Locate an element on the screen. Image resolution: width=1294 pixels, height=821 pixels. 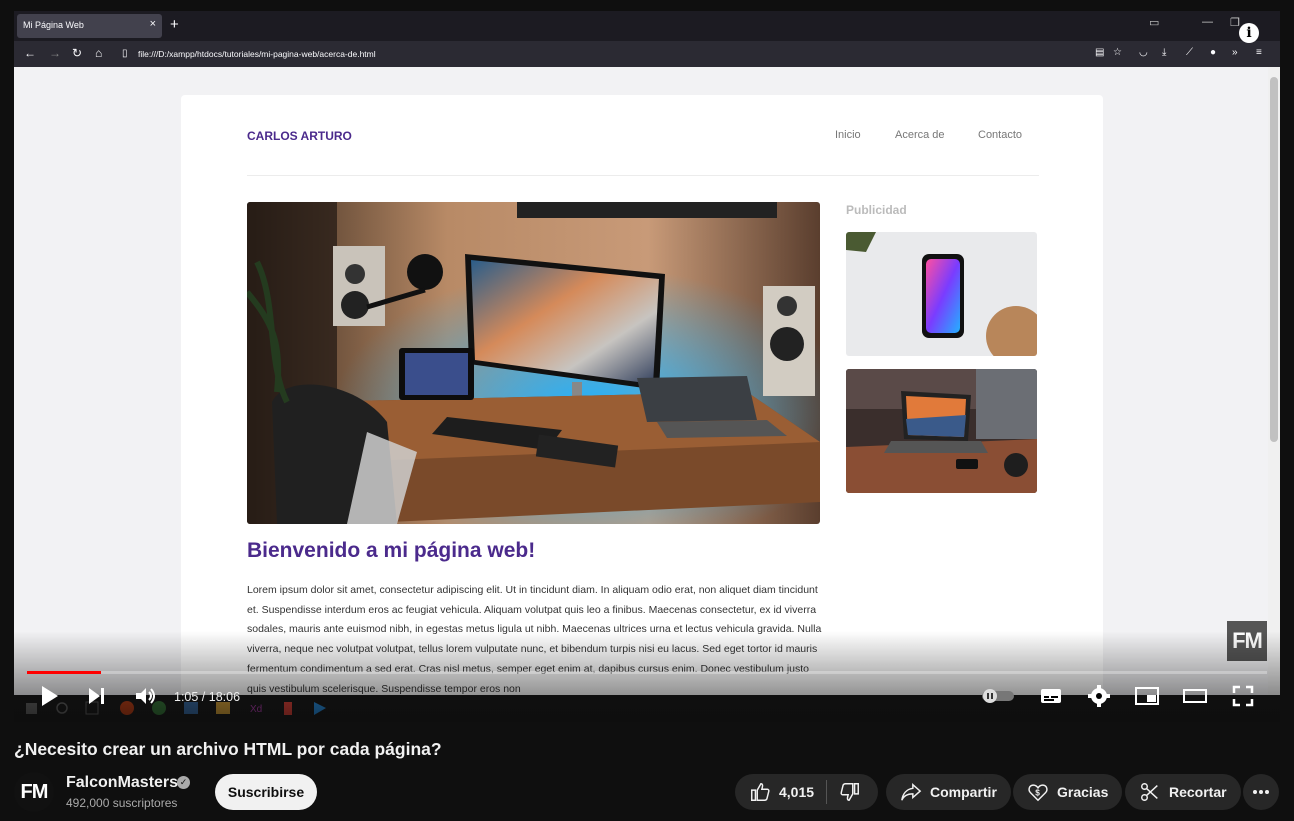
scrollbar-thumb is located at coordinates (1274, 259).